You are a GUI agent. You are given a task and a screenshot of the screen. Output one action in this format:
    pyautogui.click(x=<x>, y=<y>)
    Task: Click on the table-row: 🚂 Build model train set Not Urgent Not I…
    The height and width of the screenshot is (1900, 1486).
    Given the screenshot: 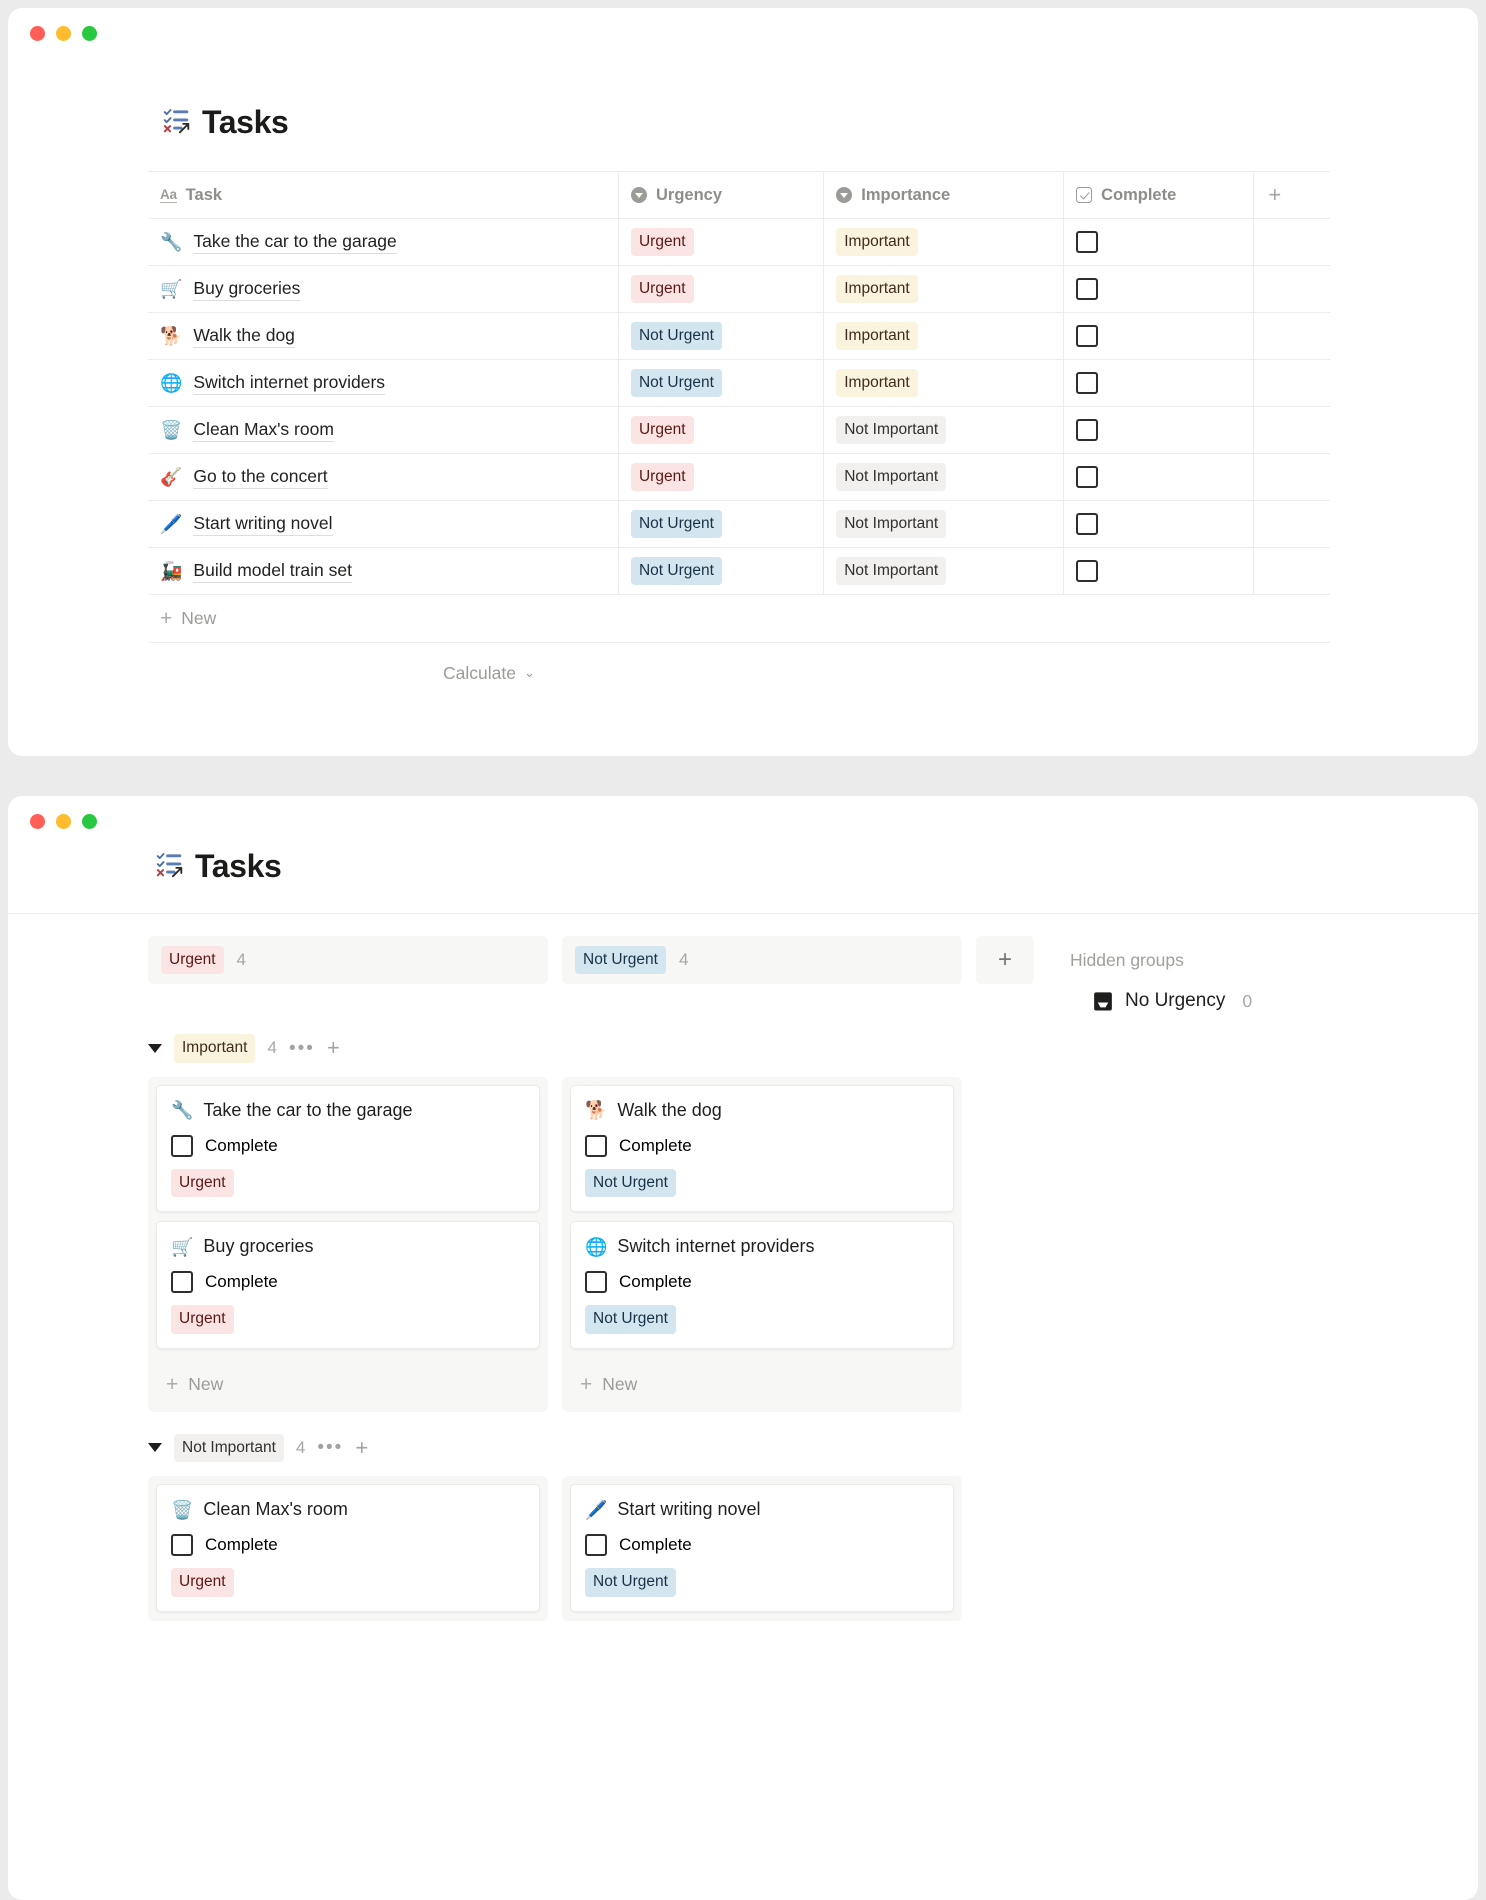 What is the action you would take?
    pyautogui.click(x=739, y=571)
    